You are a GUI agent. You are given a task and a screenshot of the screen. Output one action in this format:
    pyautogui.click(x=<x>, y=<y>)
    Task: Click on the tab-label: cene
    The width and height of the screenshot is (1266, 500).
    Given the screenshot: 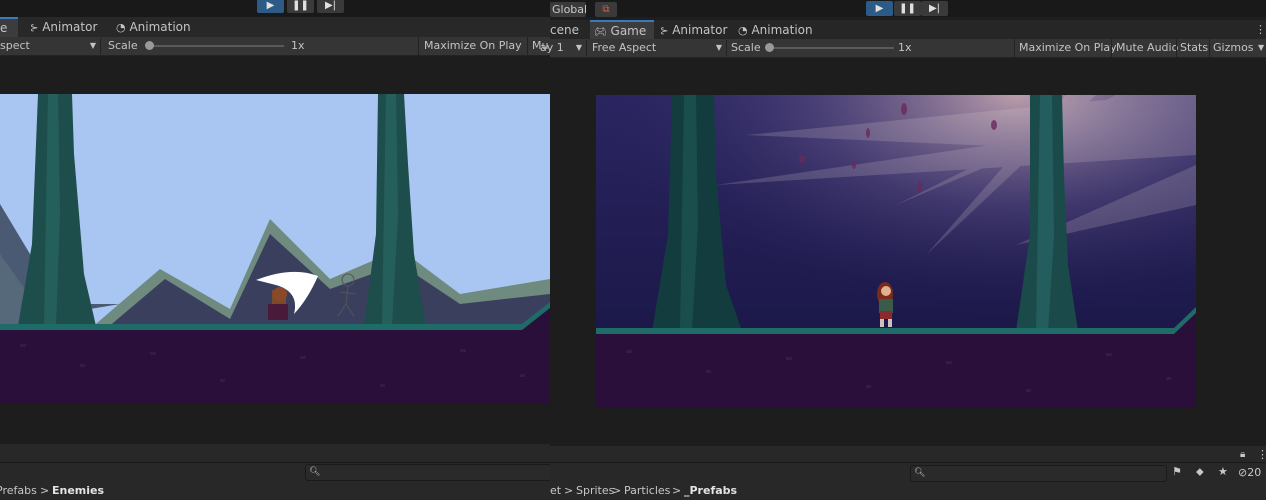 What is the action you would take?
    pyautogui.click(x=564, y=30)
    